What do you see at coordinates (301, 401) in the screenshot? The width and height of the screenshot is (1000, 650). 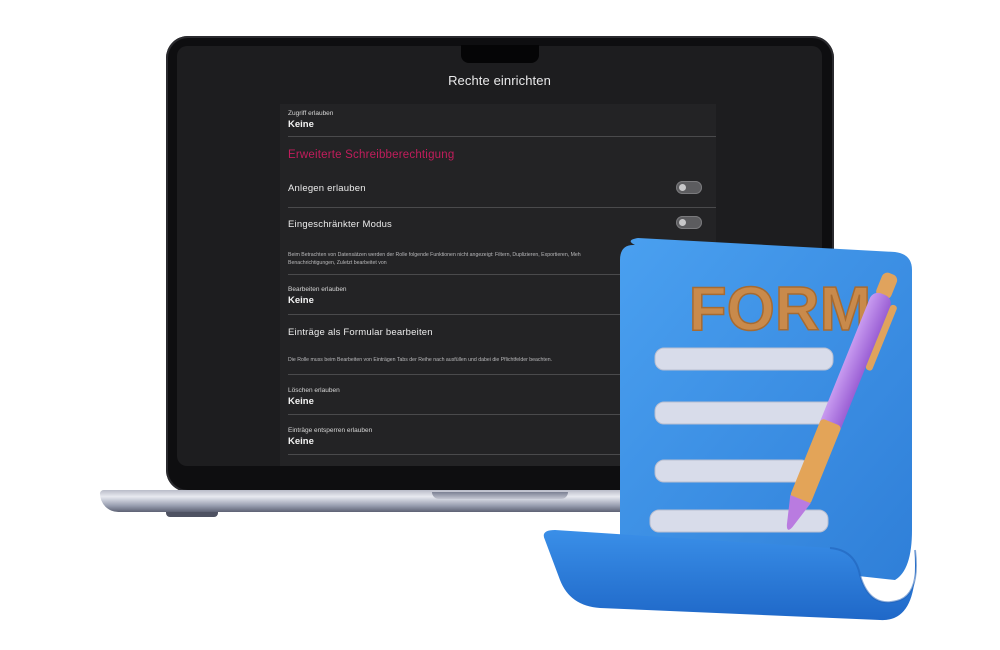 I see `delete-value: Keine` at bounding box center [301, 401].